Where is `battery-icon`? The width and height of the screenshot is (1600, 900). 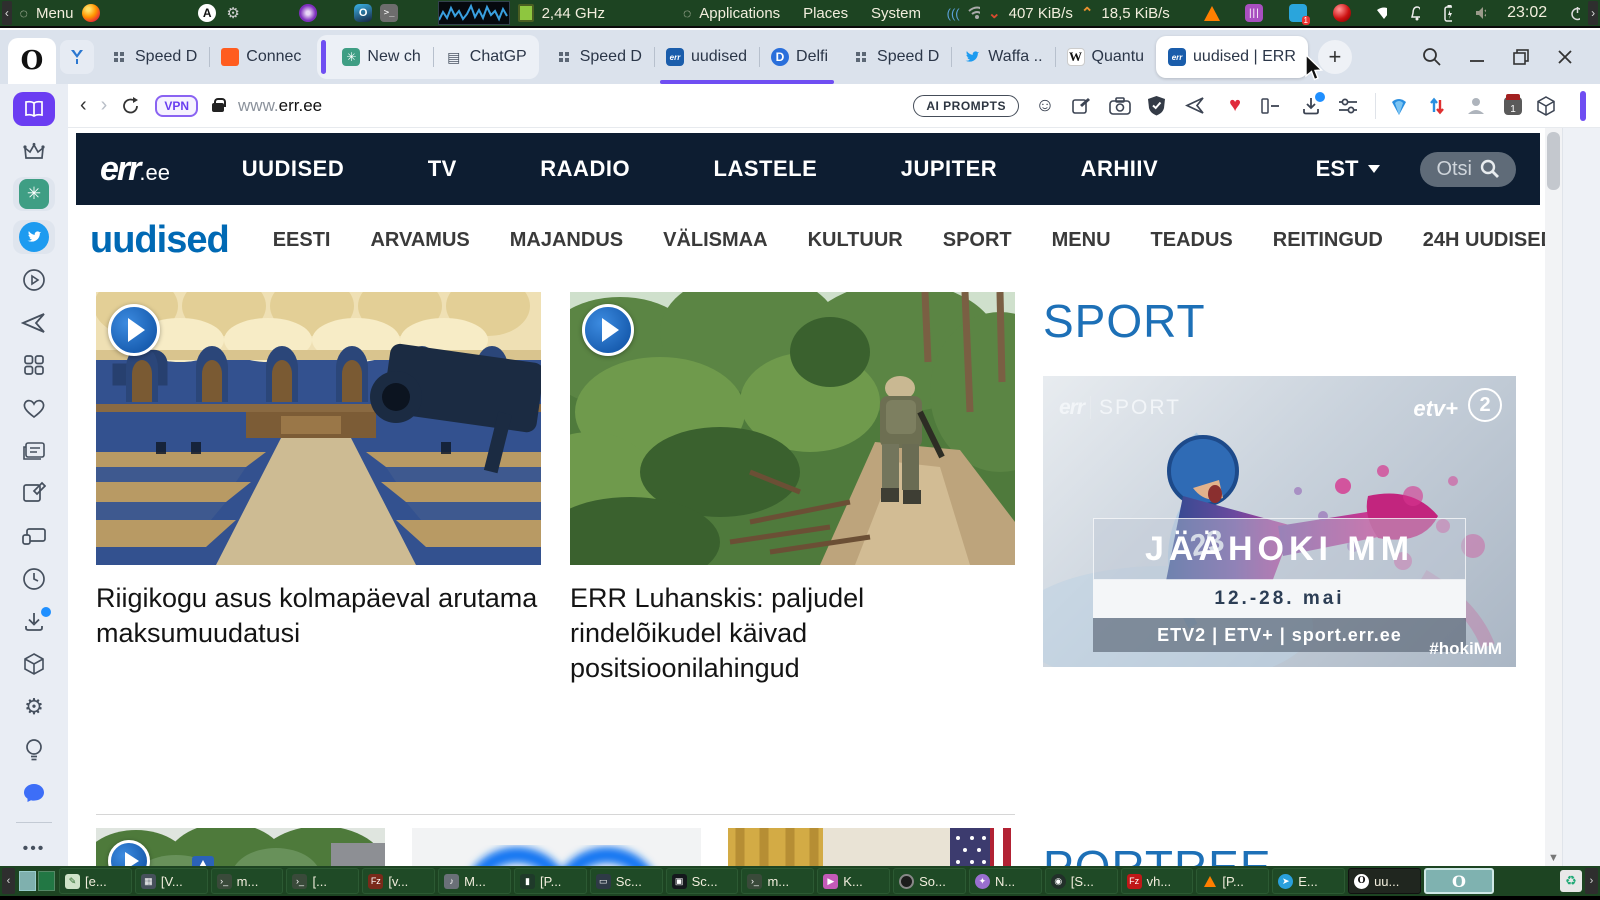
battery-icon is located at coordinates (1447, 13).